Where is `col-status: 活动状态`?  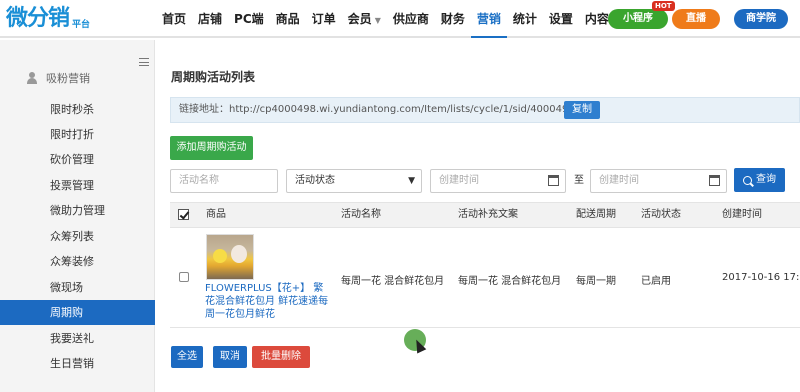
col-status: 活动状态 is located at coordinates (661, 214).